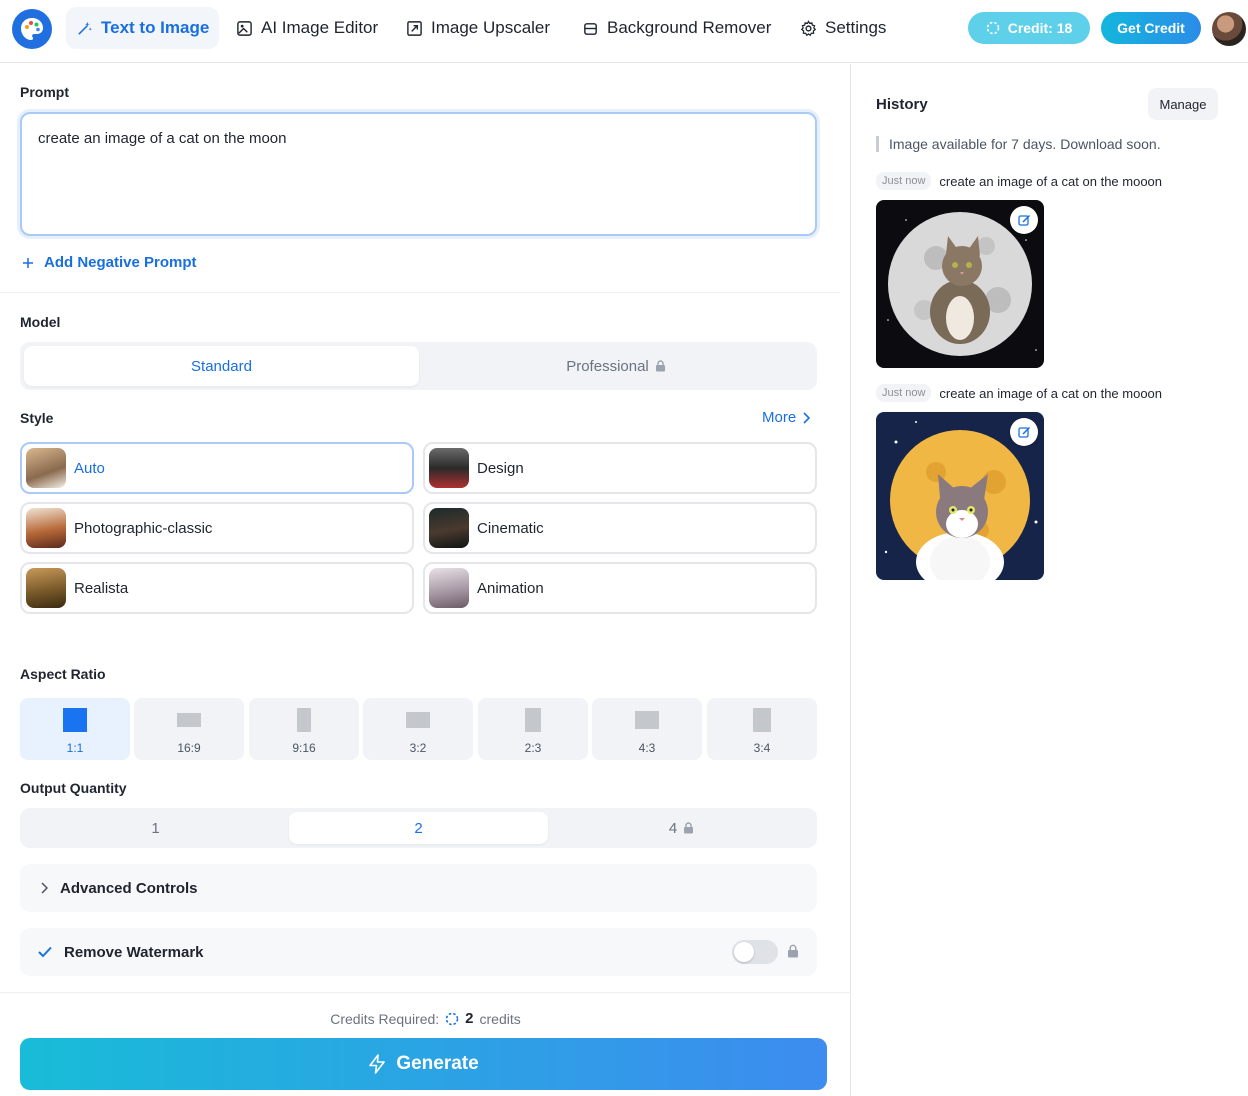 The width and height of the screenshot is (1248, 1096). What do you see at coordinates (647, 729) in the screenshot?
I see `aspect-option-4-3: 4:3` at bounding box center [647, 729].